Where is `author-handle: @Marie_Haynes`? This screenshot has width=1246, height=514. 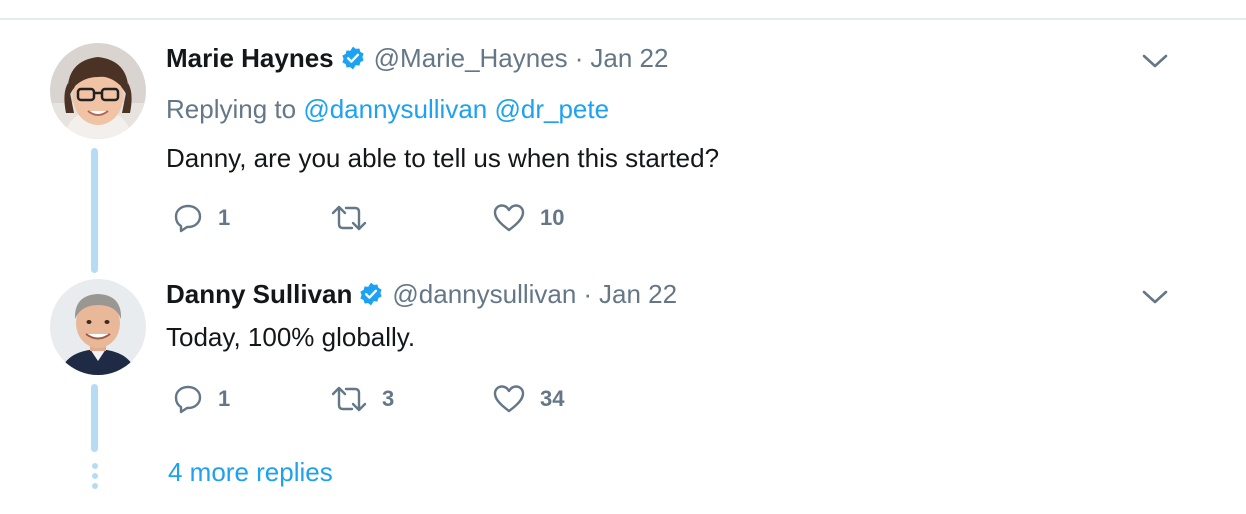 author-handle: @Marie_Haynes is located at coordinates (471, 58).